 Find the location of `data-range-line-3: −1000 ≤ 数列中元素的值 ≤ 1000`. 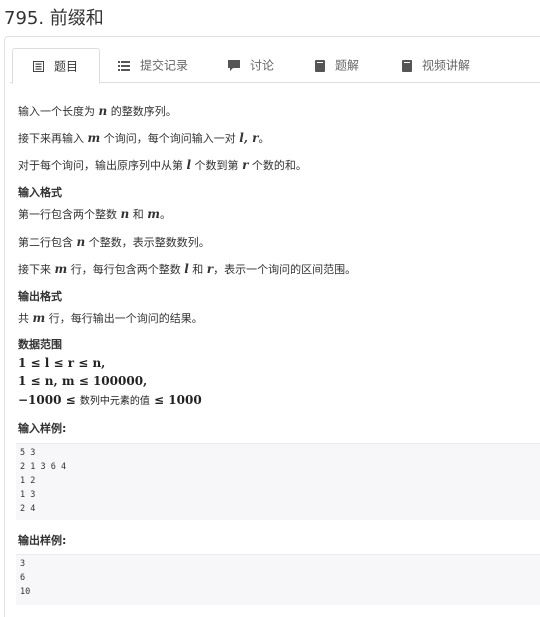

data-range-line-3: −1000 ≤ 数列中元素的值 ≤ 1000 is located at coordinates (110, 400).